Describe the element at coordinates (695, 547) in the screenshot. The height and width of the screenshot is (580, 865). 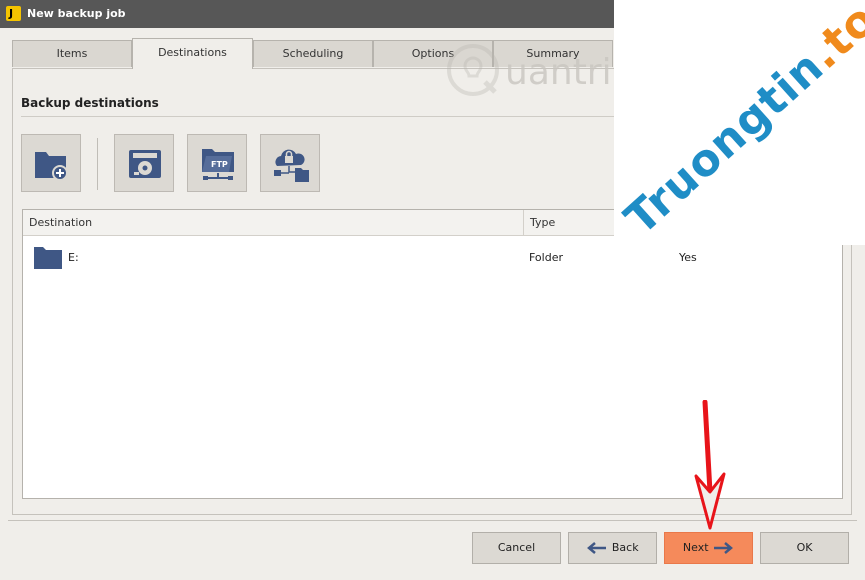
I see `next-label: Next` at that location.